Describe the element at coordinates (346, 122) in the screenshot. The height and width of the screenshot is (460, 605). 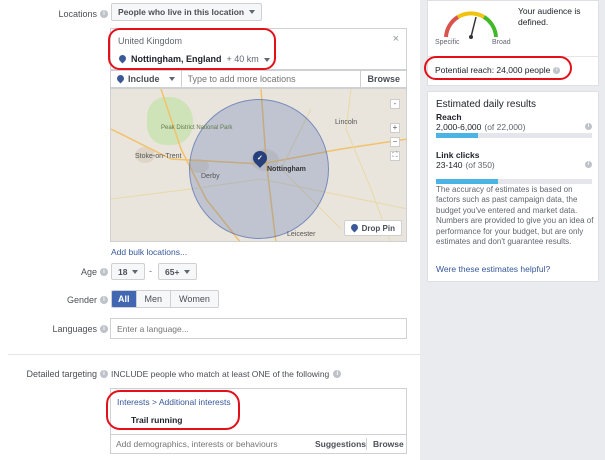
I see `map-place-label: Lincoln` at that location.